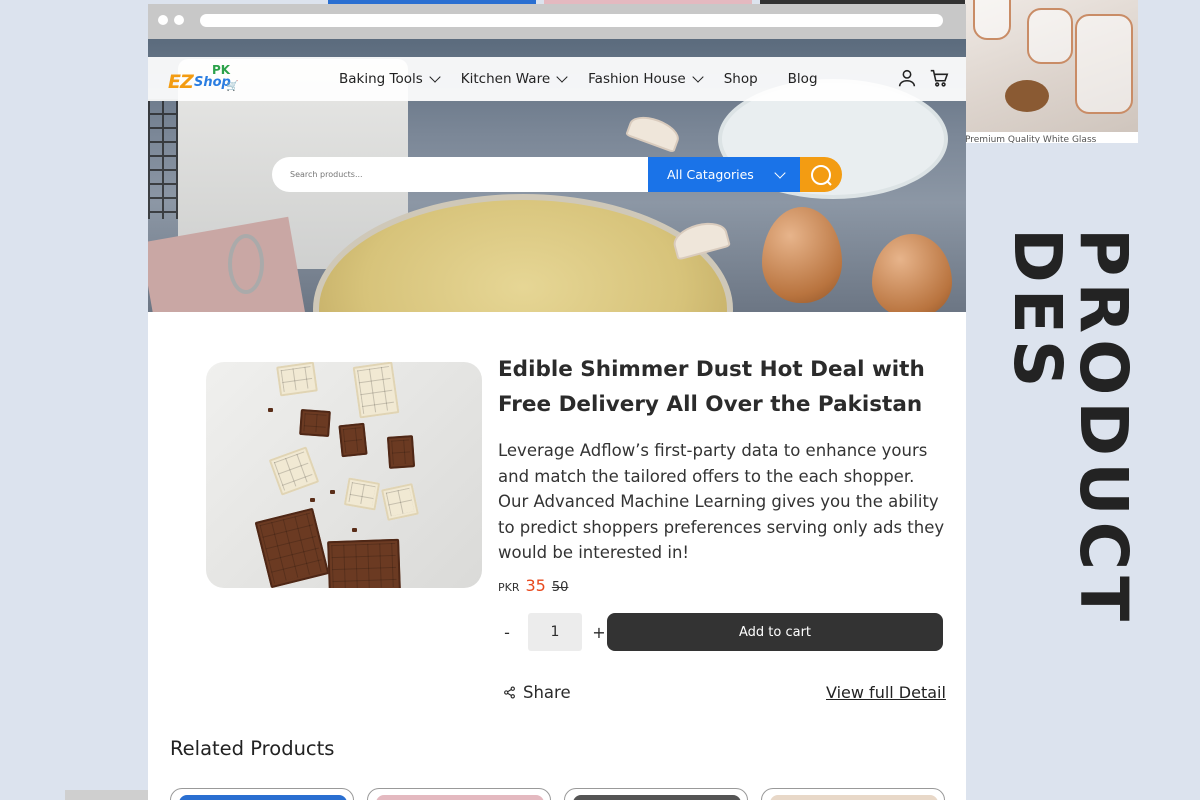 The image size is (1200, 800). What do you see at coordinates (939, 78) in the screenshot?
I see `cart-icon` at bounding box center [939, 78].